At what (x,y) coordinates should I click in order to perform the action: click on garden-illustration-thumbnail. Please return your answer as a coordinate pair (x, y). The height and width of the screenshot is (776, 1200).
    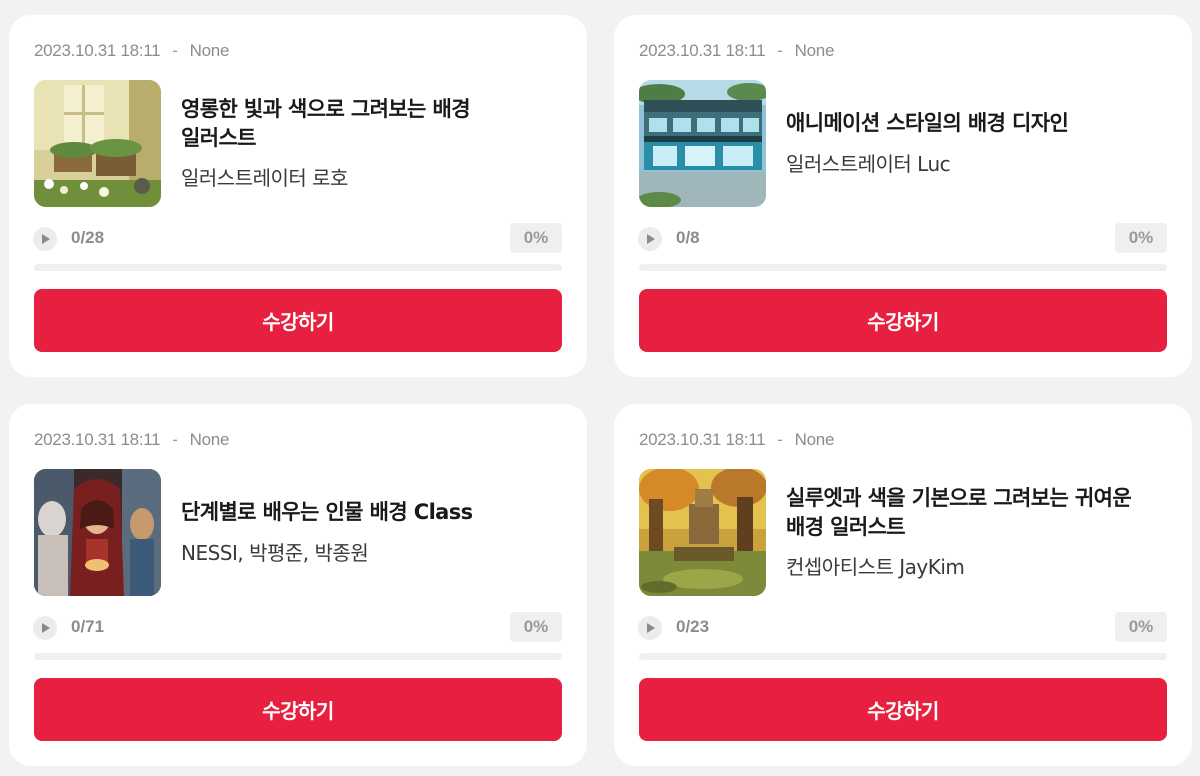
    Looking at the image, I should click on (97, 143).